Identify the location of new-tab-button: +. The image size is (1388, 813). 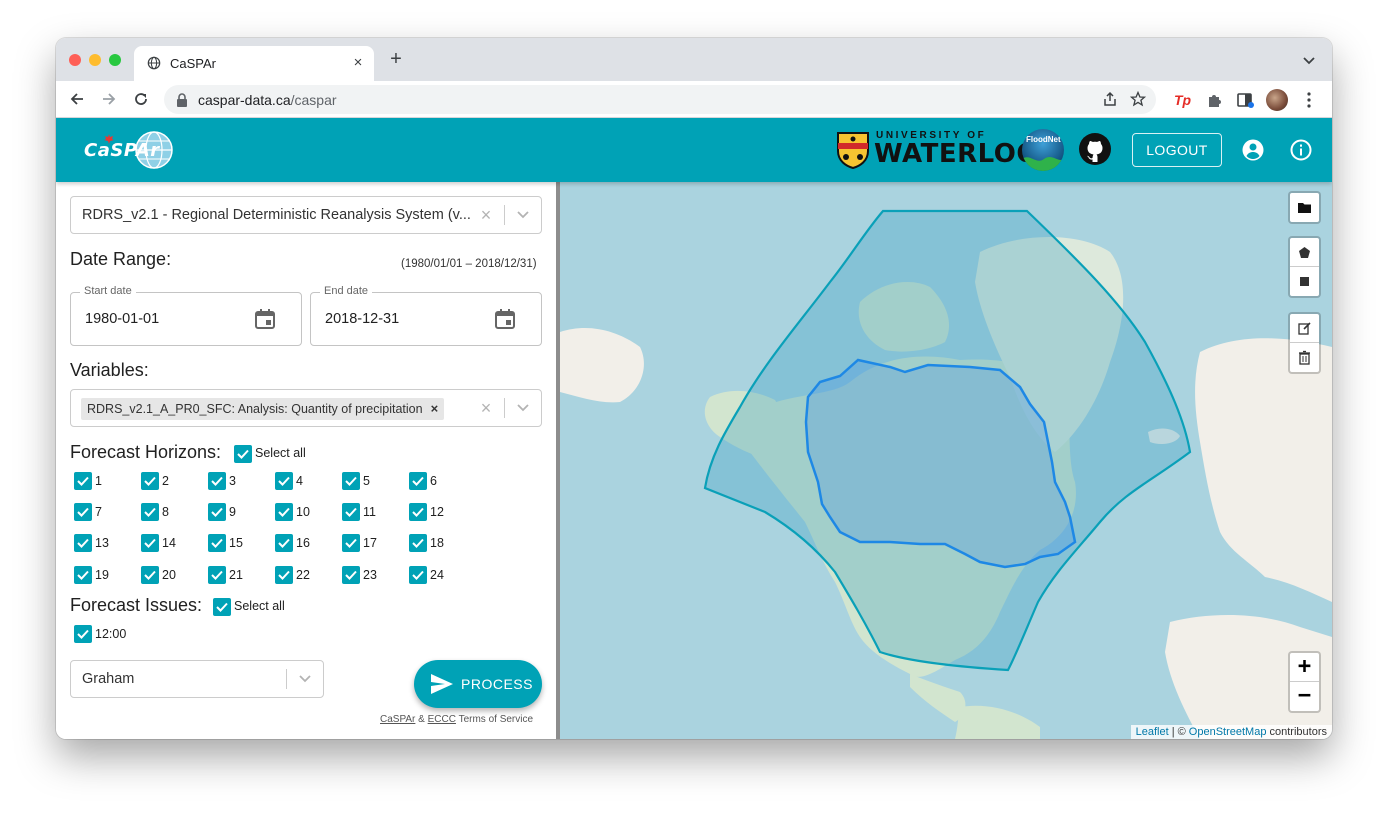
(396, 59).